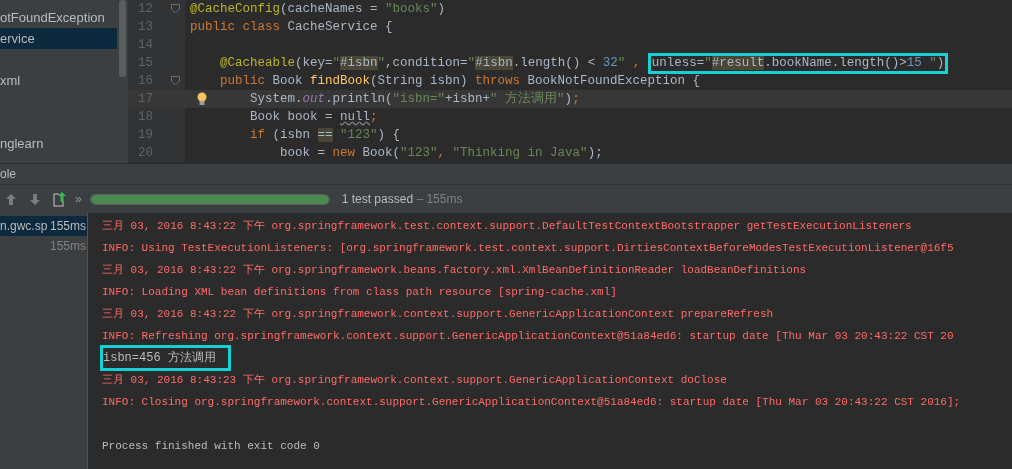 The height and width of the screenshot is (469, 1012). I want to click on tool-window-title: ole, so click(8, 174).